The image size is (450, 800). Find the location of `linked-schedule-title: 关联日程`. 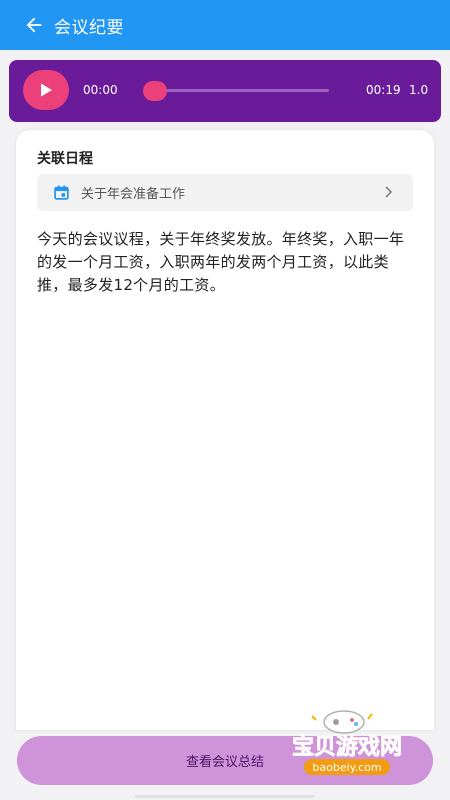

linked-schedule-title: 关联日程 is located at coordinates (65, 159).